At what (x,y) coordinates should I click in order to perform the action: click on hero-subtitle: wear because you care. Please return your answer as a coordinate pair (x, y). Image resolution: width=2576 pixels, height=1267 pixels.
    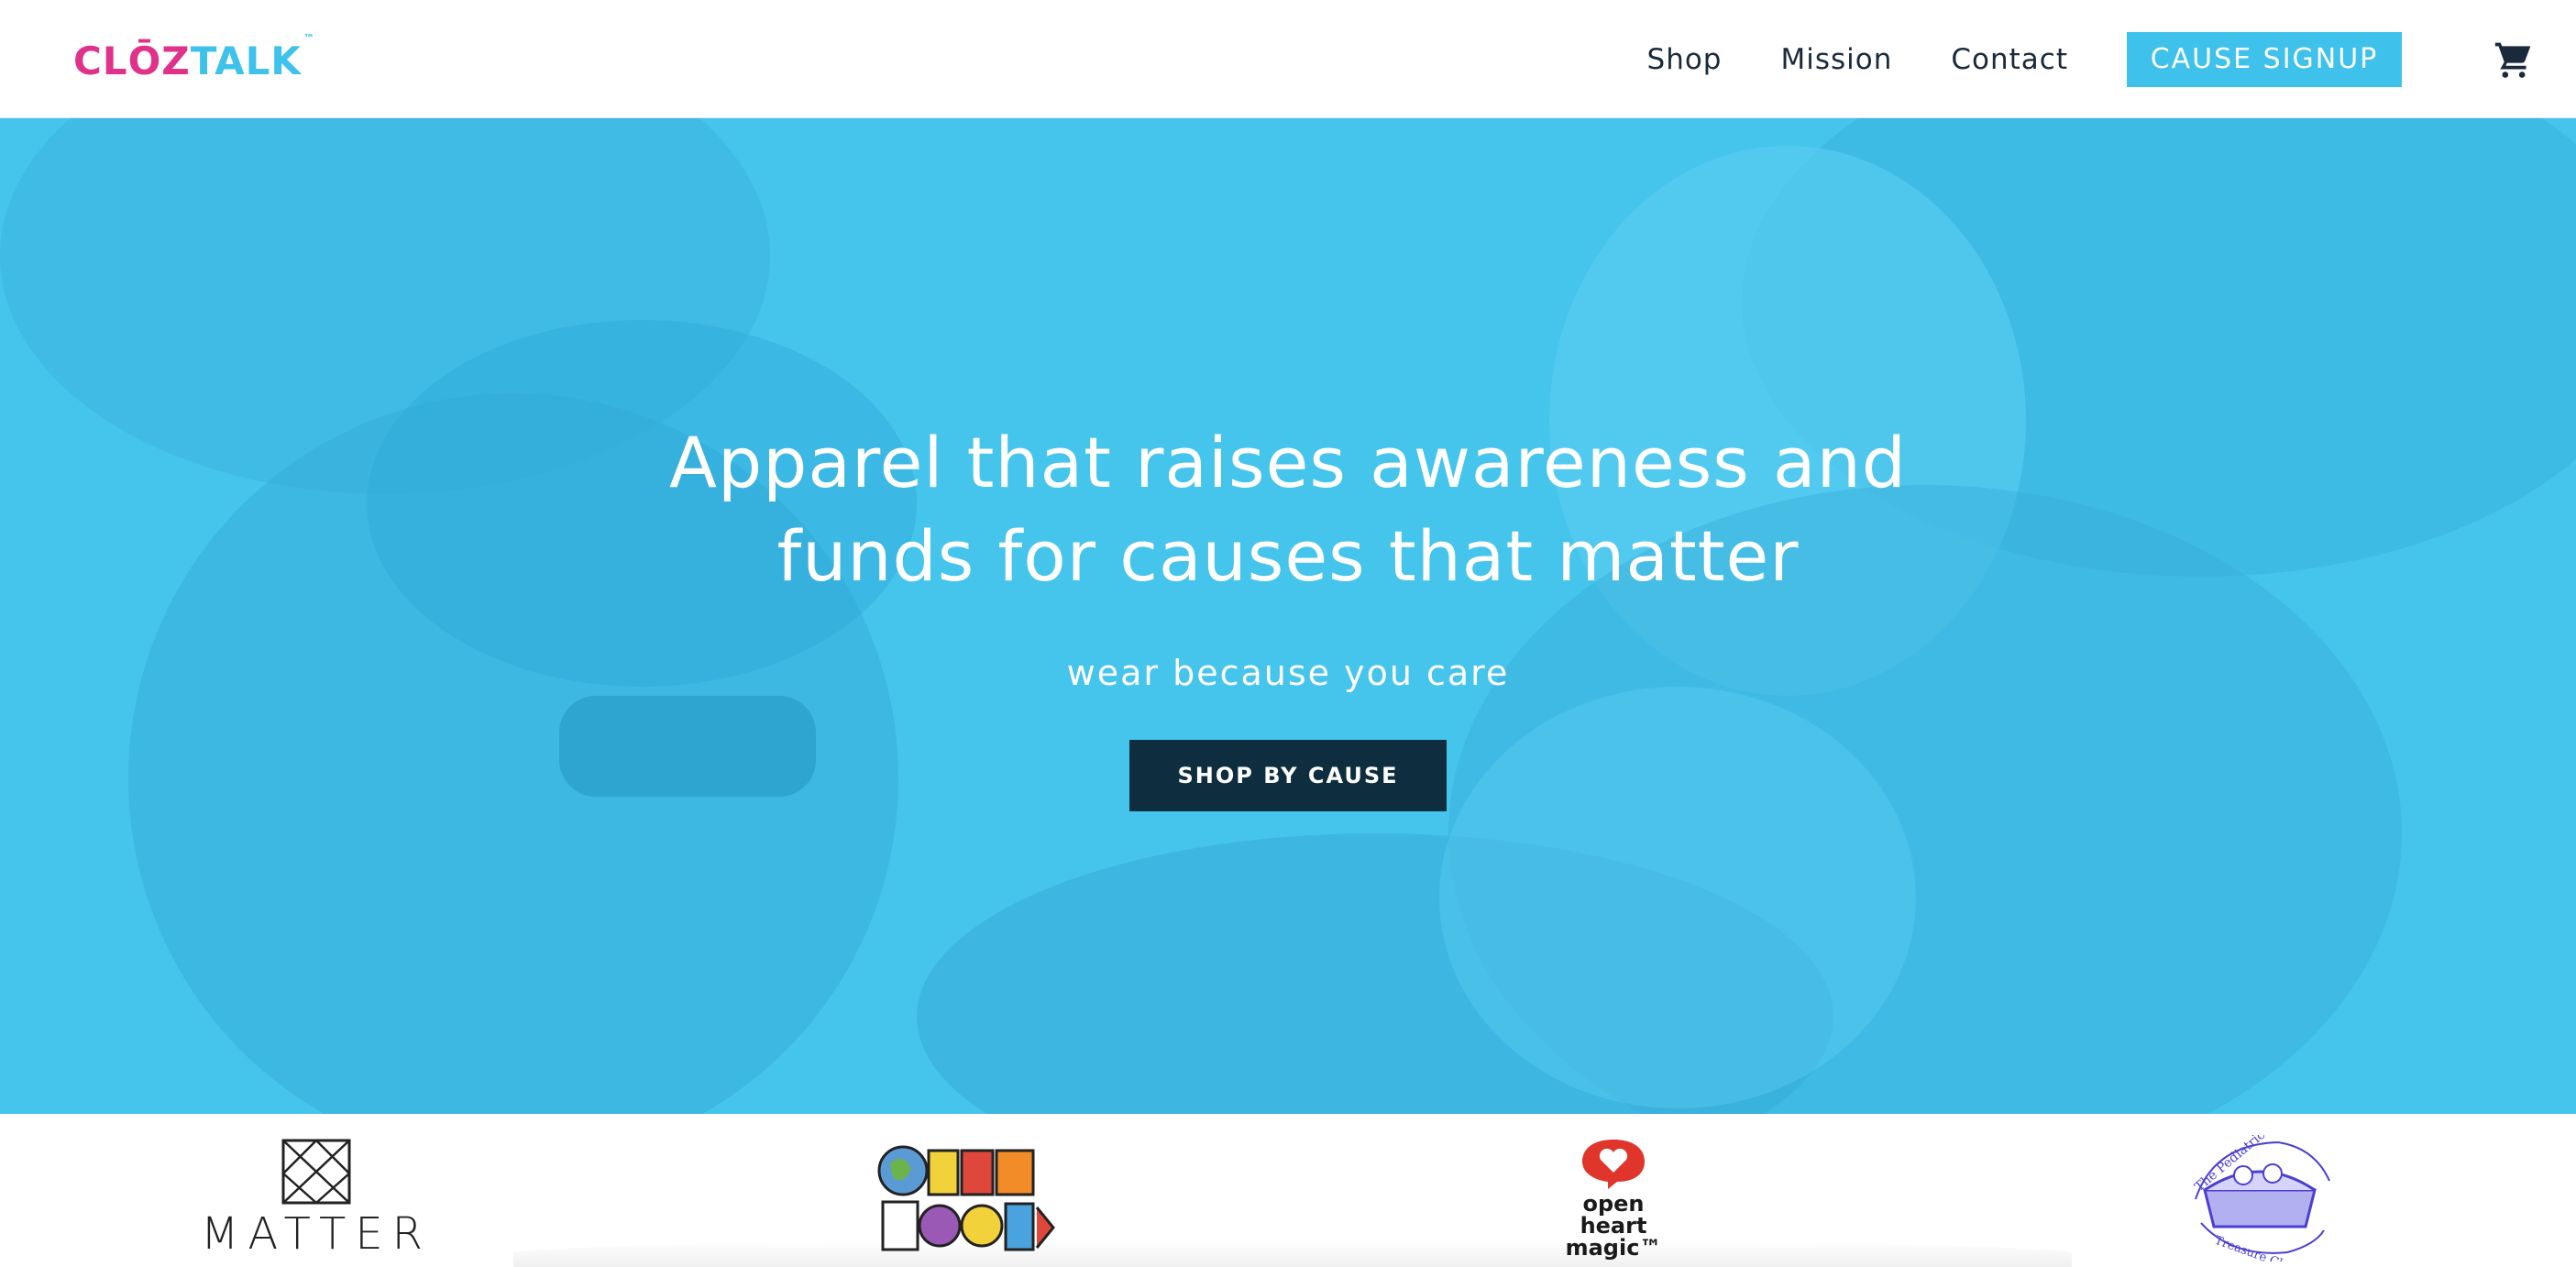
    Looking at the image, I should click on (1288, 673).